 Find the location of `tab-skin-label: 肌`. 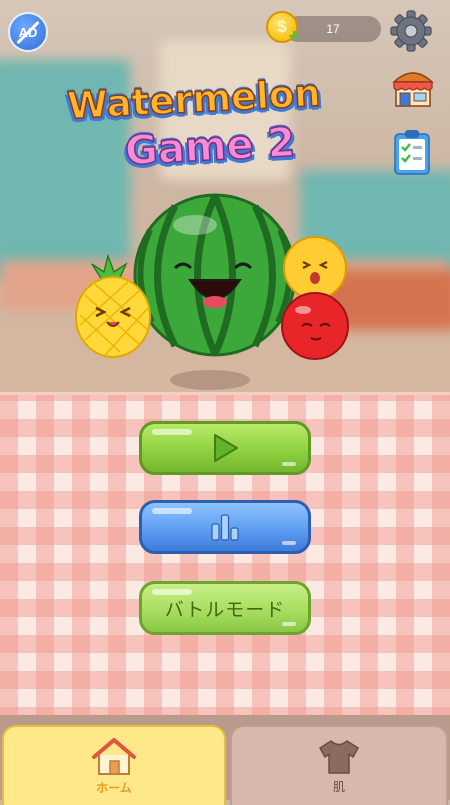

tab-skin-label: 肌 is located at coordinates (338, 786).